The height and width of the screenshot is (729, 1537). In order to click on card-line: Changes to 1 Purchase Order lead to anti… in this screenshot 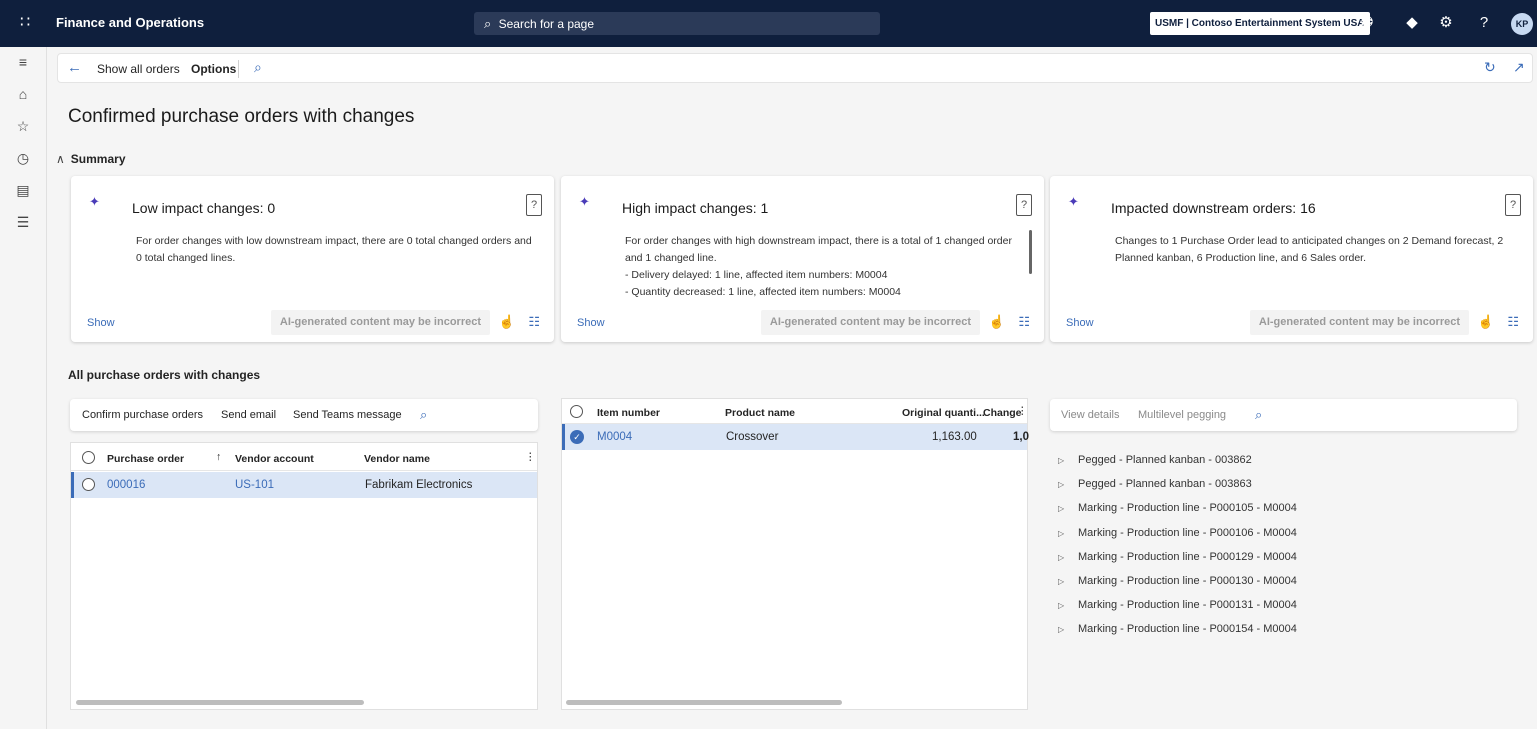, I will do `click(1309, 249)`.